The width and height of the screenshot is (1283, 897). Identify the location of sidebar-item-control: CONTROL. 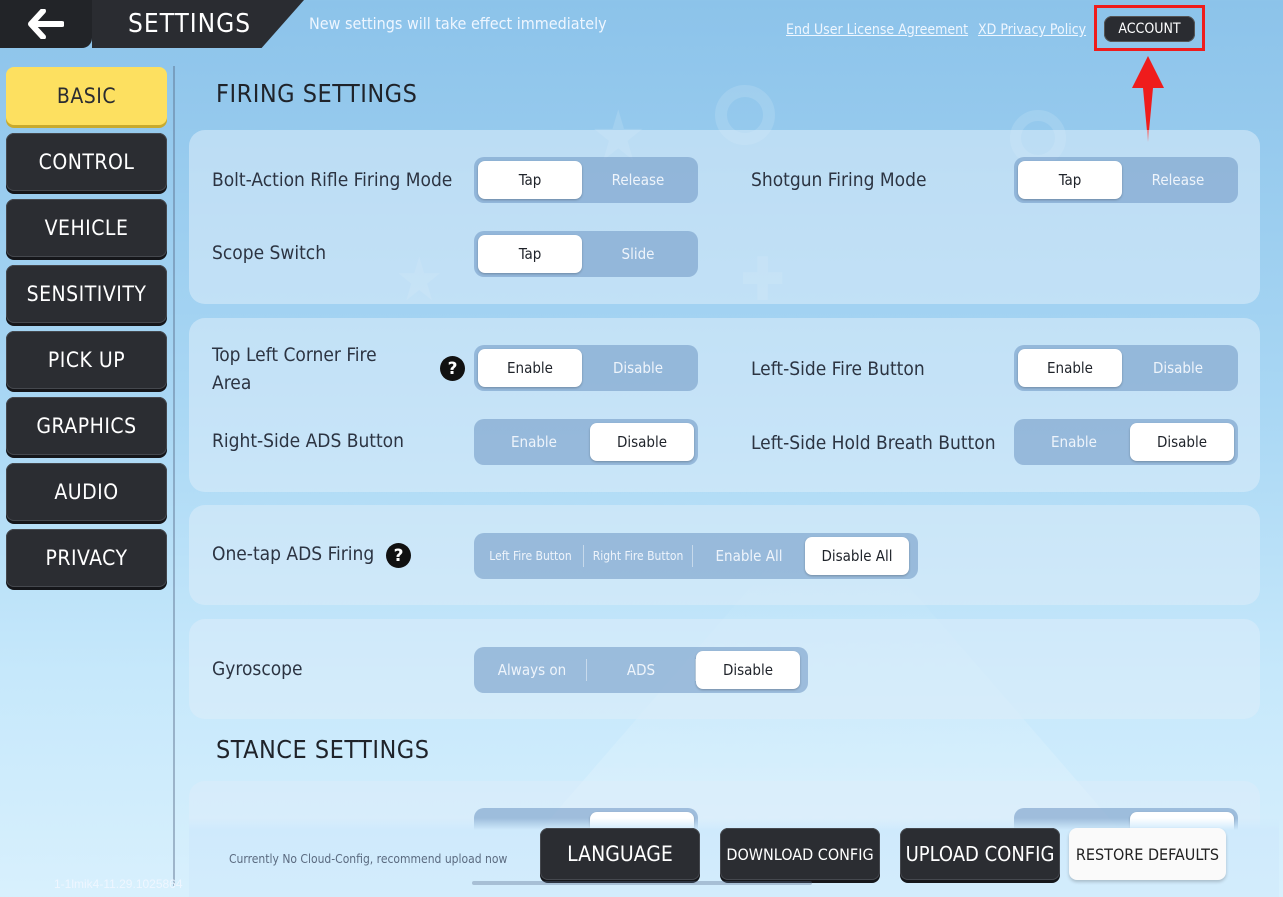
(86, 162).